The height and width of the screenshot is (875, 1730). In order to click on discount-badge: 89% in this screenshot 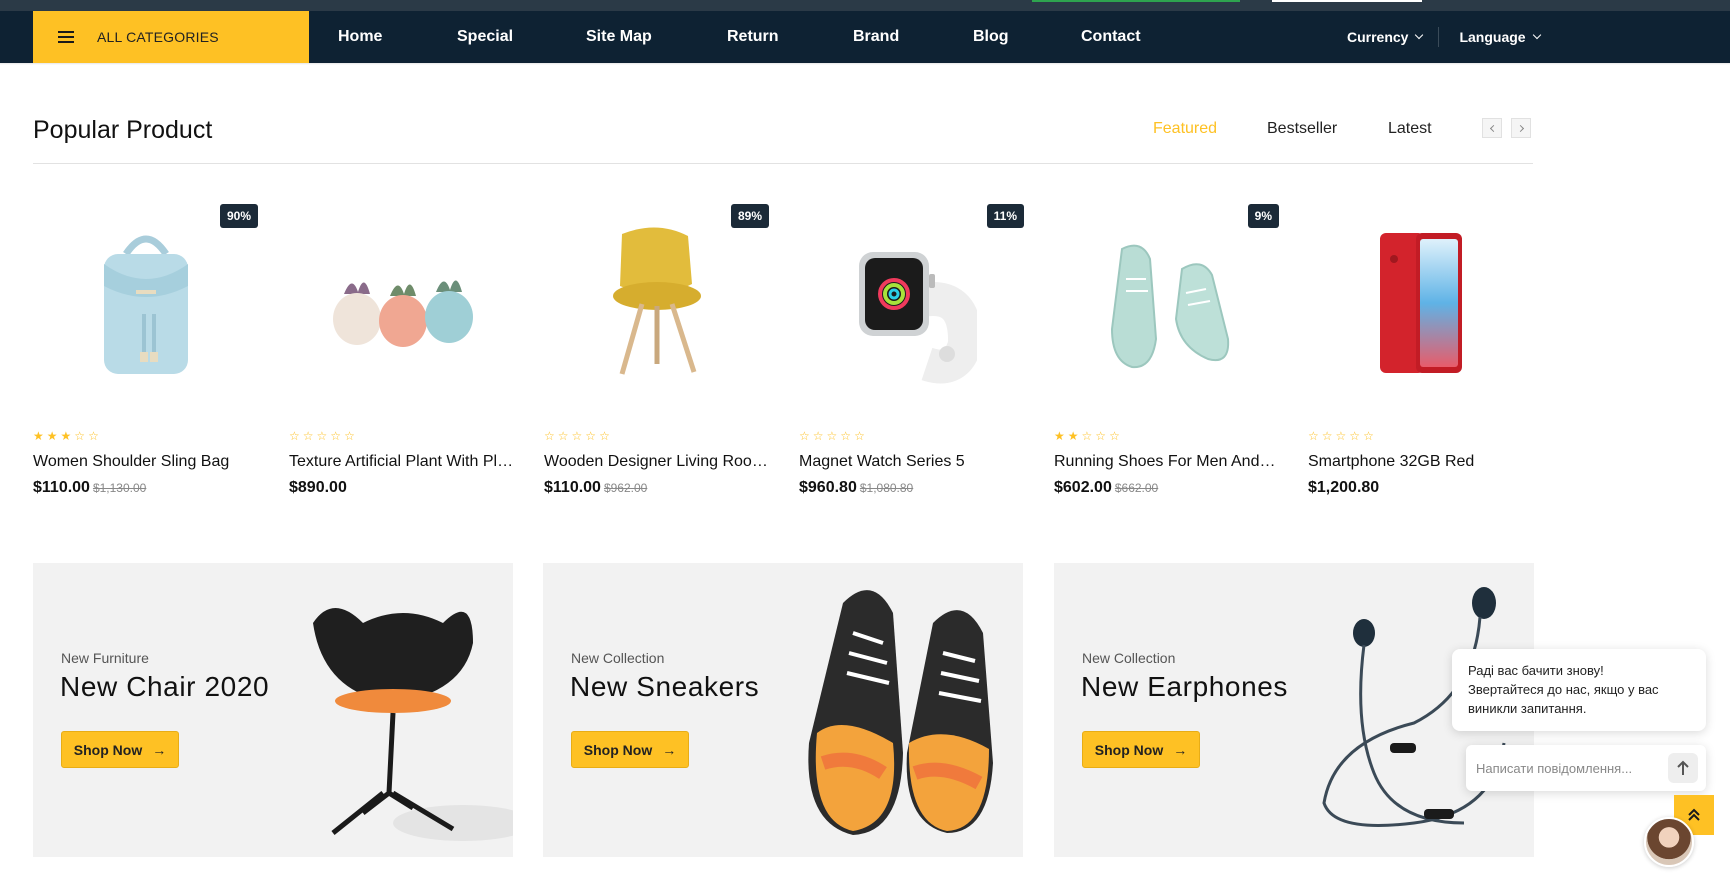, I will do `click(749, 216)`.